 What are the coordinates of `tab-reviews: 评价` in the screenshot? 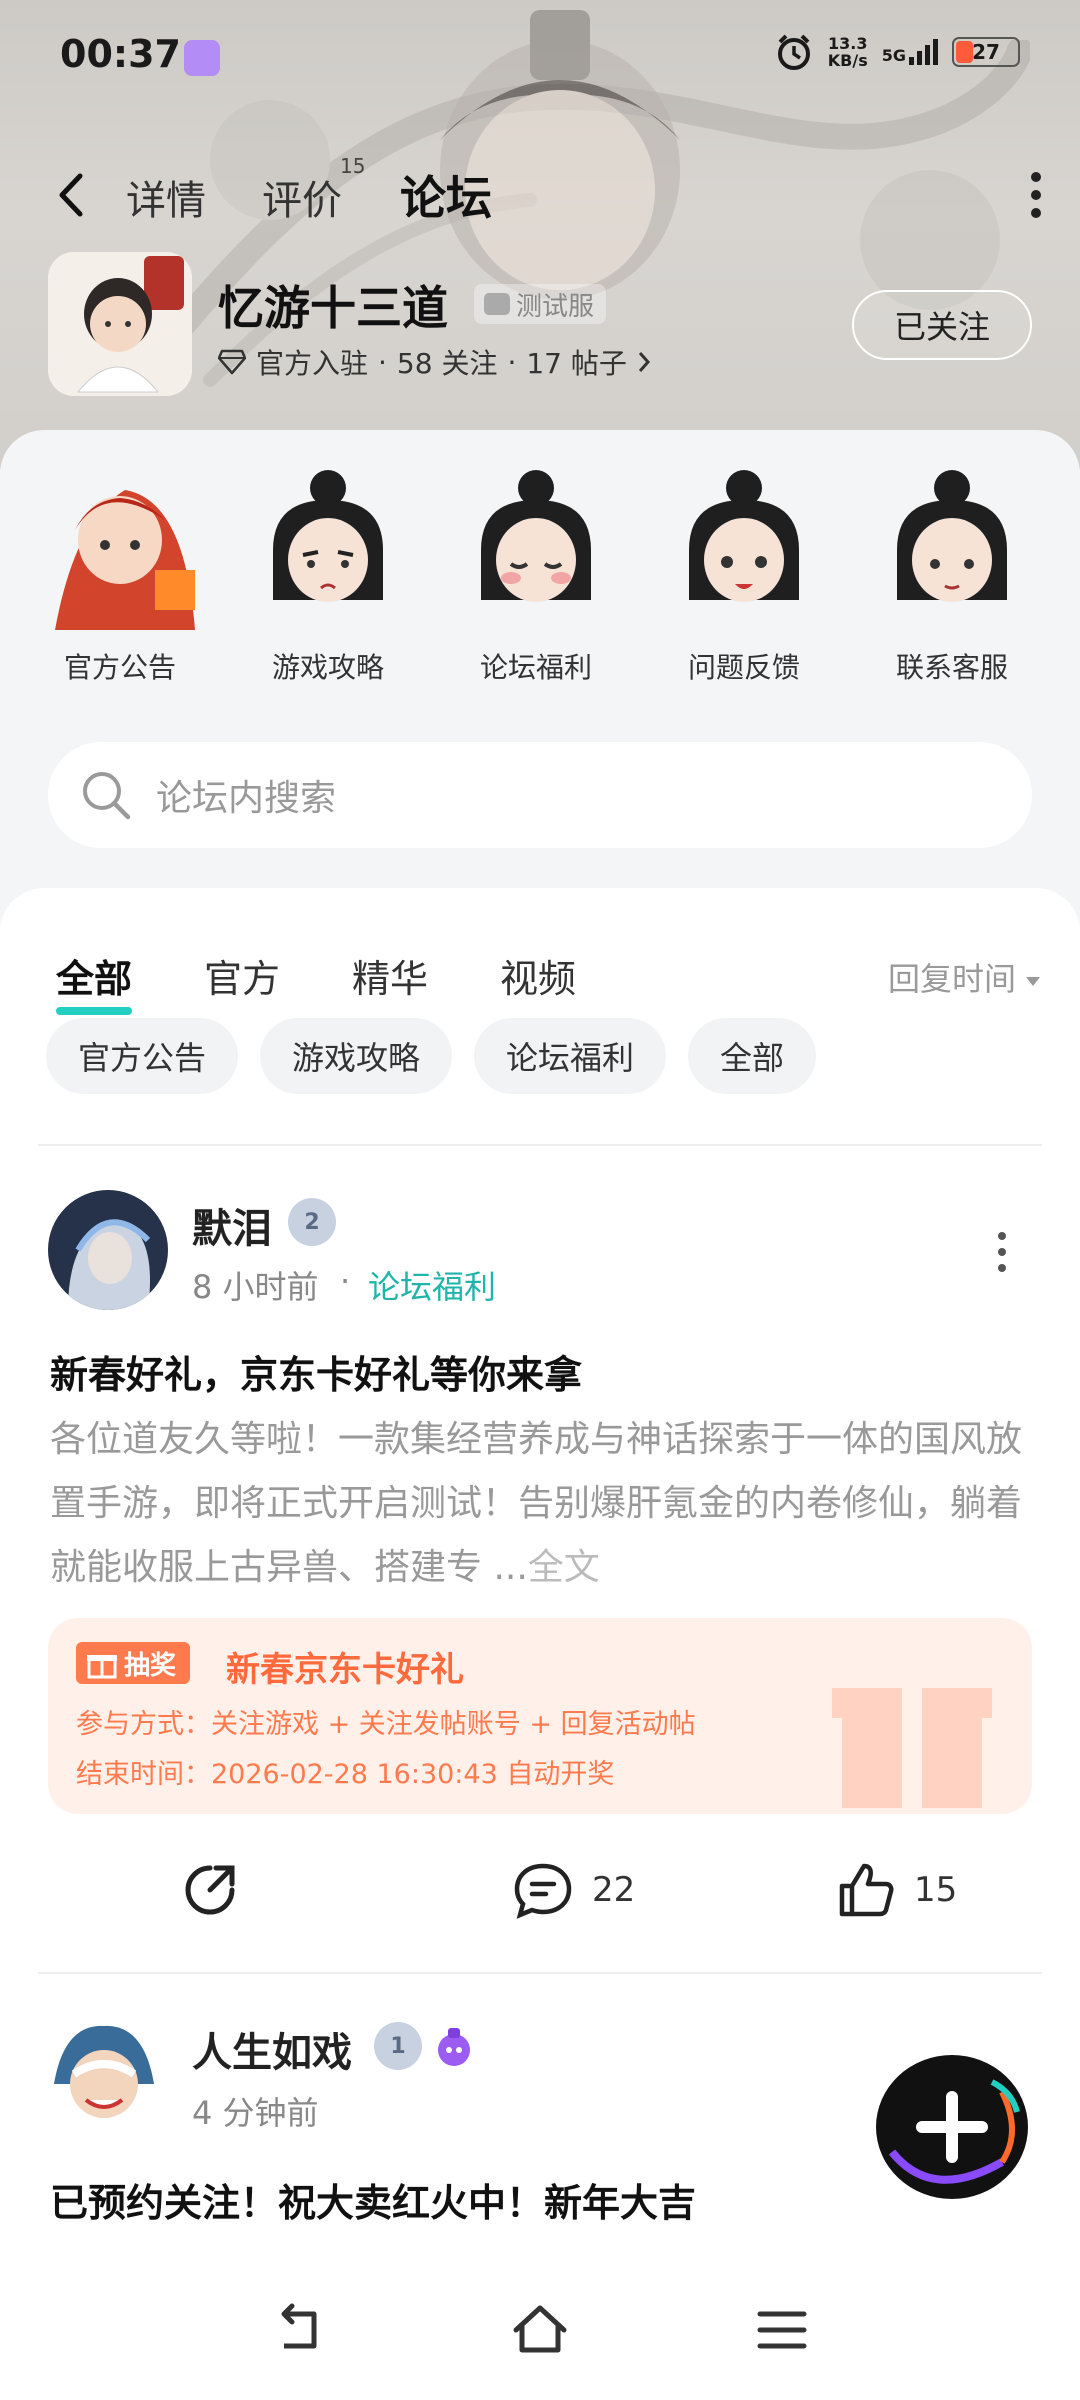 It's located at (302, 197).